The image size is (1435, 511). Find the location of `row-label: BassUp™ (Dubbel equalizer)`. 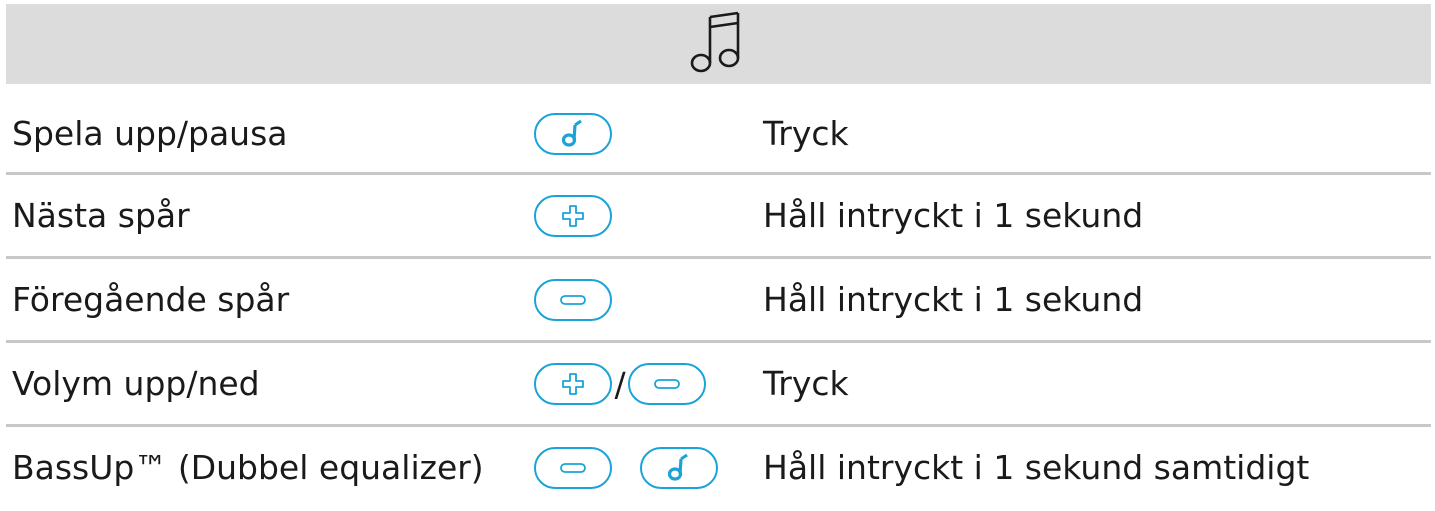

row-label: BassUp™ (Dubbel equalizer) is located at coordinates (248, 467).